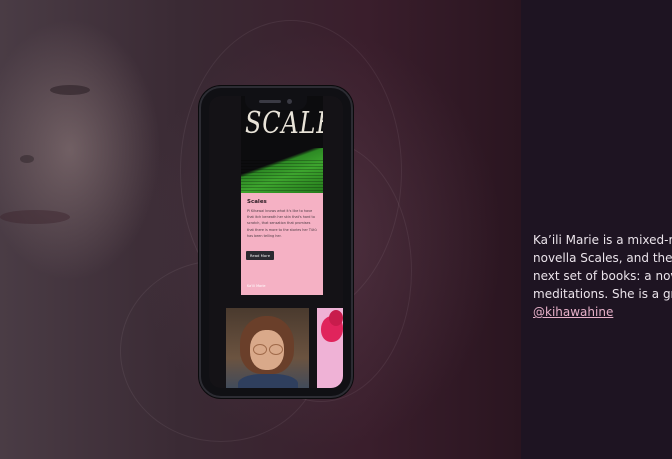  Describe the element at coordinates (268, 381) in the screenshot. I see `author-shirt` at that location.